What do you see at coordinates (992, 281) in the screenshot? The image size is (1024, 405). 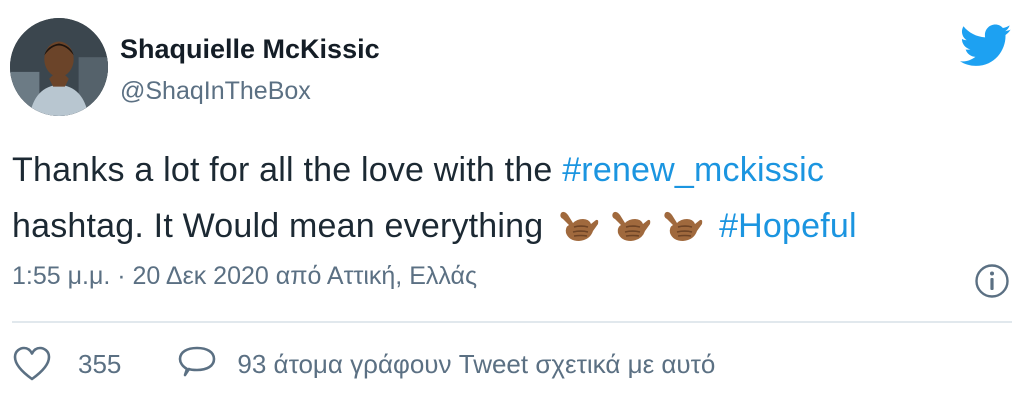 I see `info-icon` at bounding box center [992, 281].